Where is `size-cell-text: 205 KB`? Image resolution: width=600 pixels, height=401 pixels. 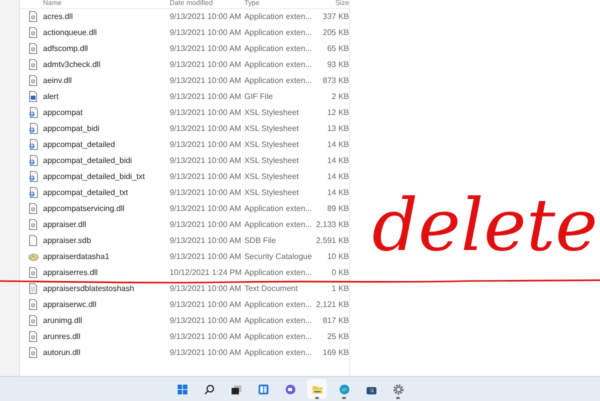
size-cell-text: 205 KB is located at coordinates (335, 33).